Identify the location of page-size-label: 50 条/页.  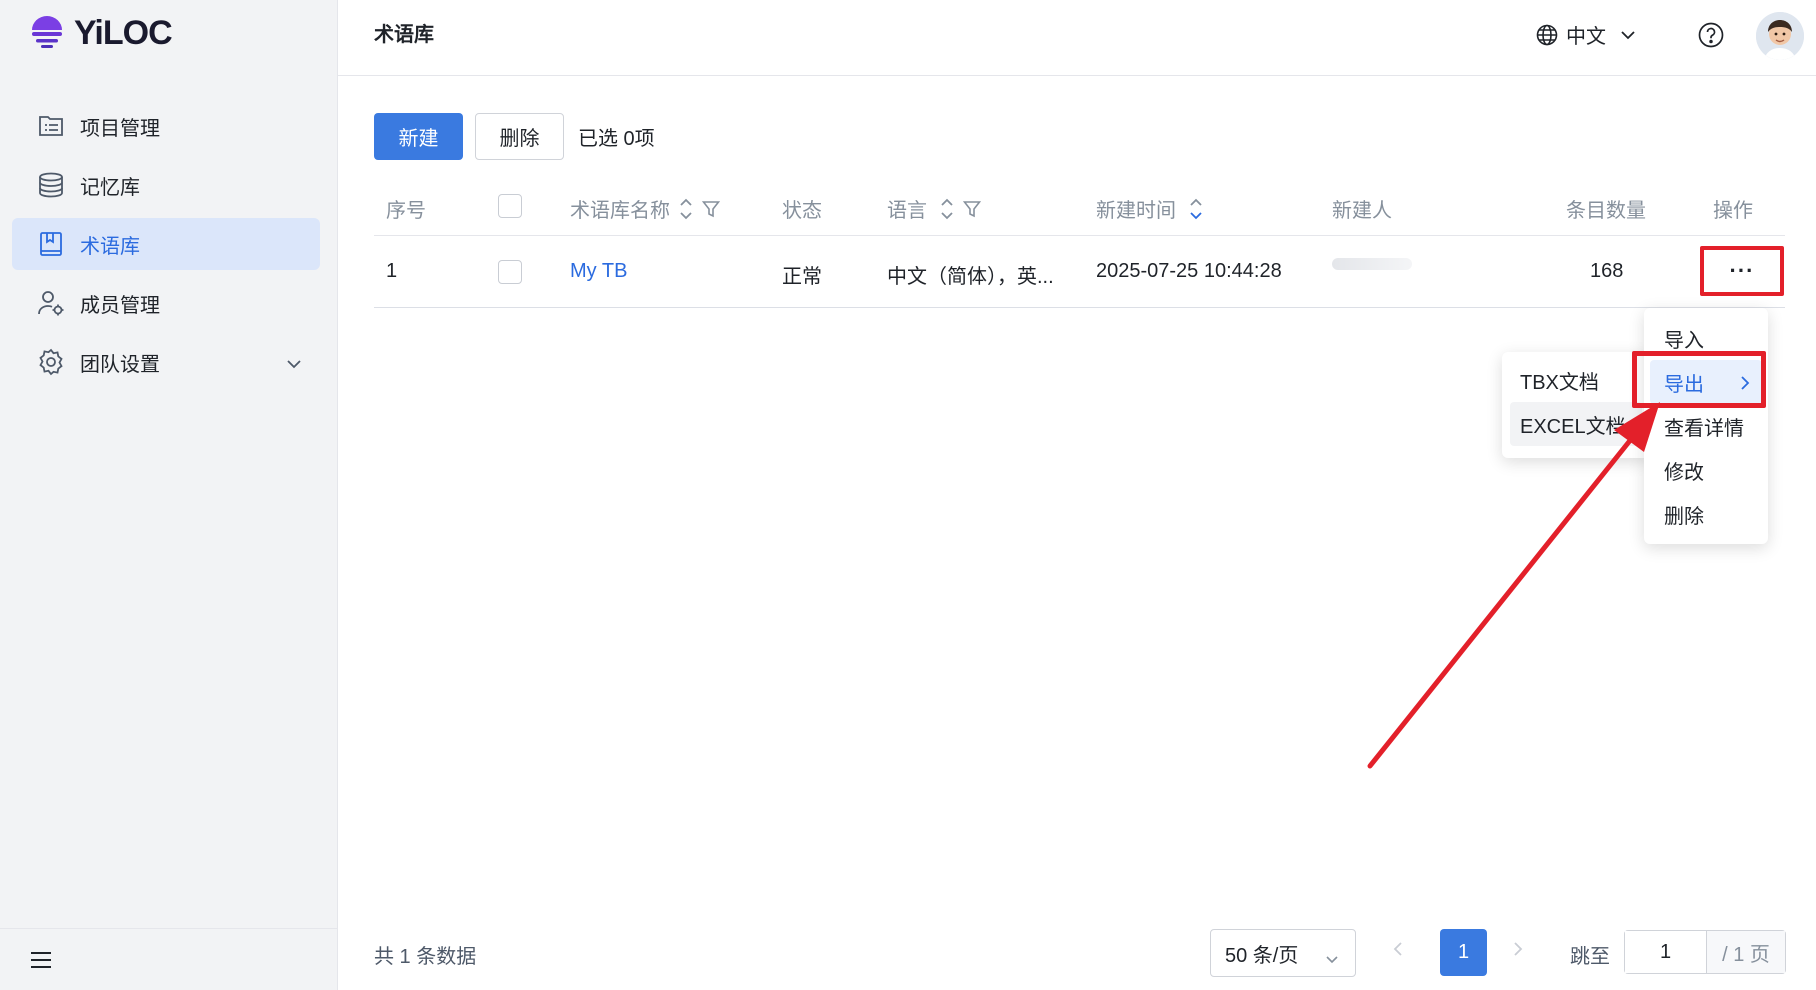
(1262, 955).